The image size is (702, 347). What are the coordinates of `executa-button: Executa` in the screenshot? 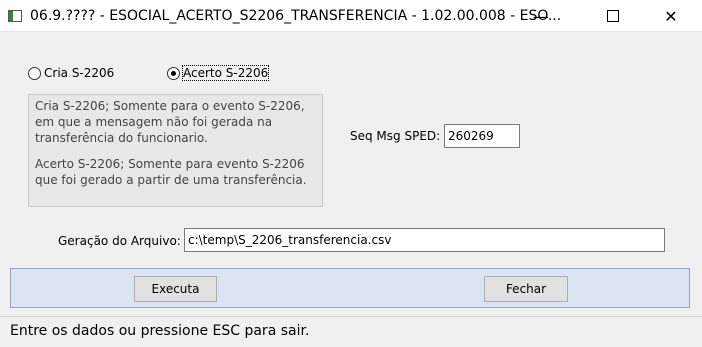 It's located at (175, 289).